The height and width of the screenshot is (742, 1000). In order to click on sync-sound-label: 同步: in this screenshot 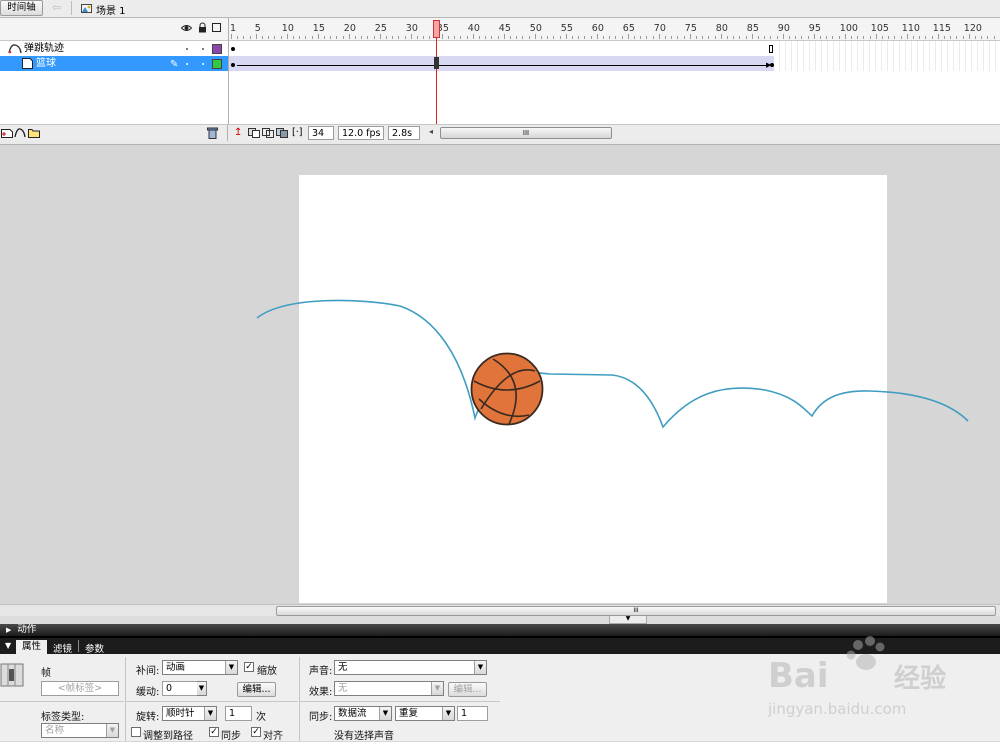, I will do `click(320, 715)`.